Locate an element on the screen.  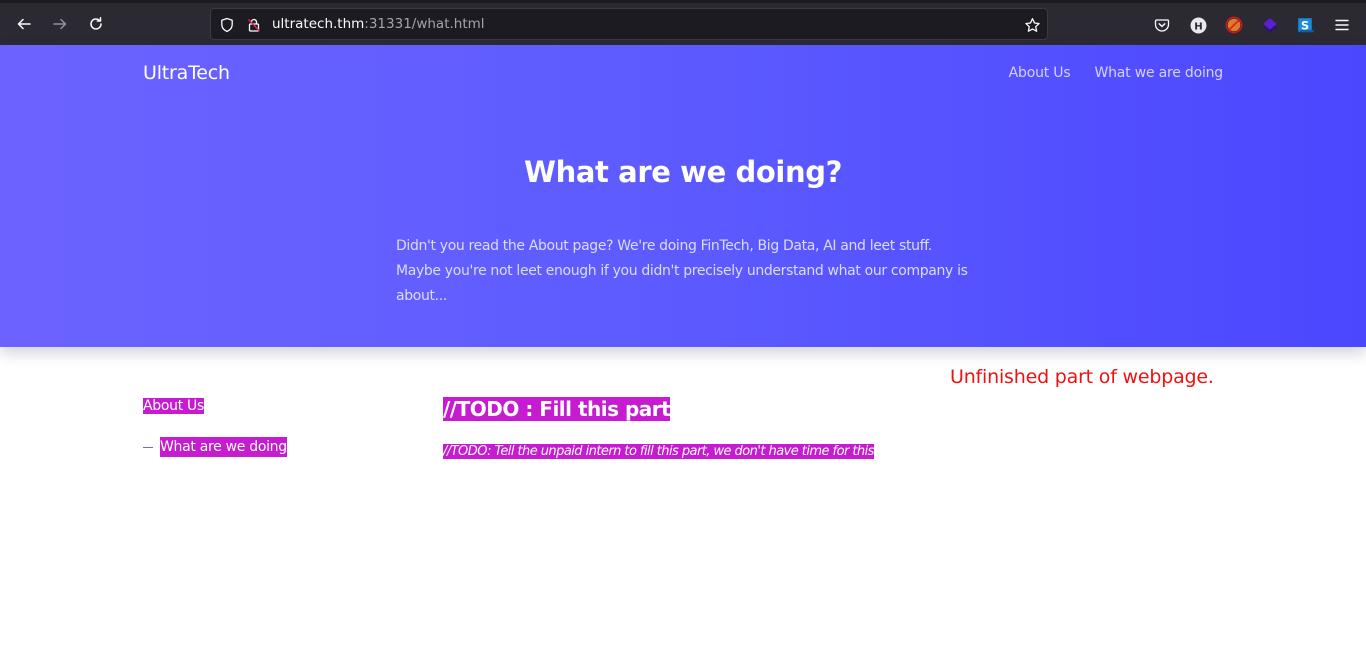
svg-text: S is located at coordinates (1305, 26).